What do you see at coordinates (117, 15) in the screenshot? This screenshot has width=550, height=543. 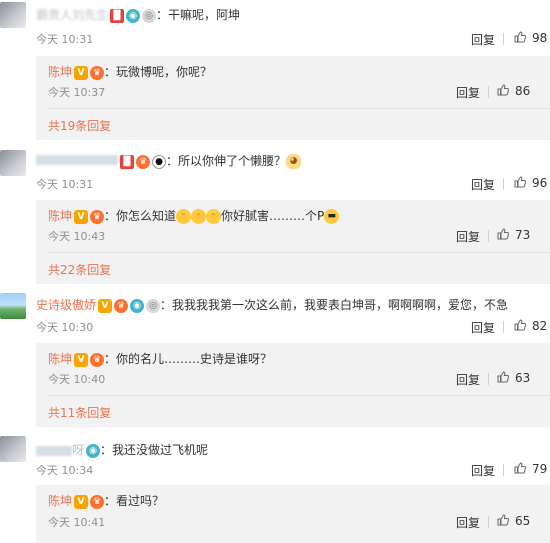 I see `member-badge-icon: █` at bounding box center [117, 15].